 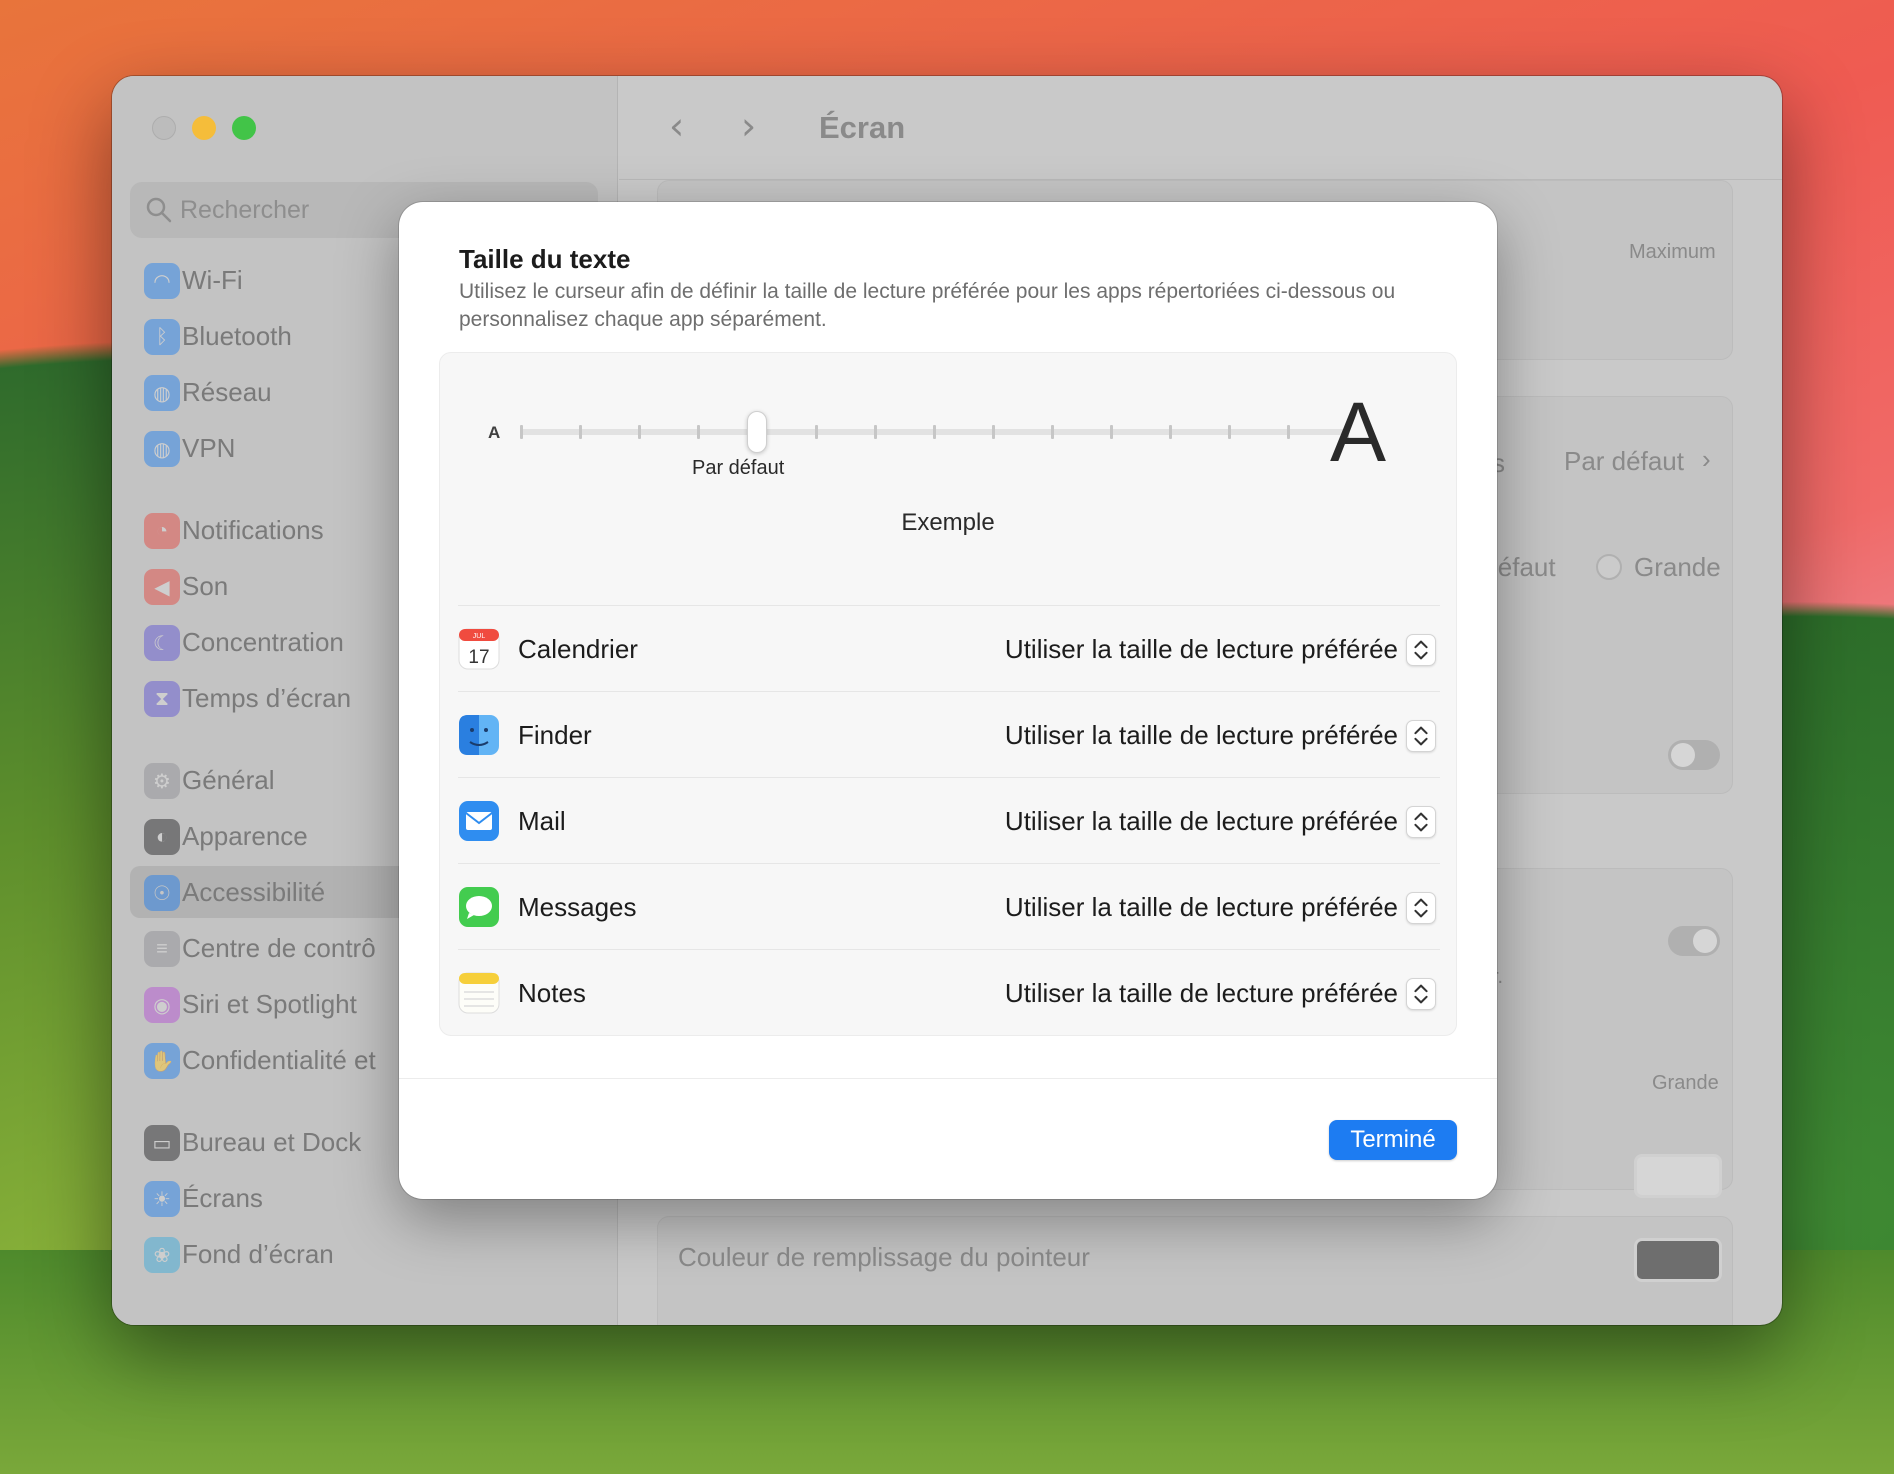 What do you see at coordinates (272, 1141) in the screenshot?
I see `sidebar-item-label: Bureau et Dock` at bounding box center [272, 1141].